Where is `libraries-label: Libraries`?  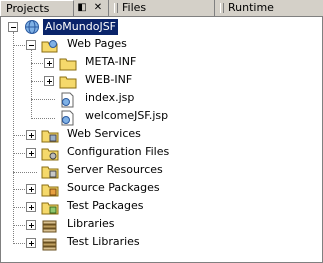 libraries-label: Libraries is located at coordinates (91, 223).